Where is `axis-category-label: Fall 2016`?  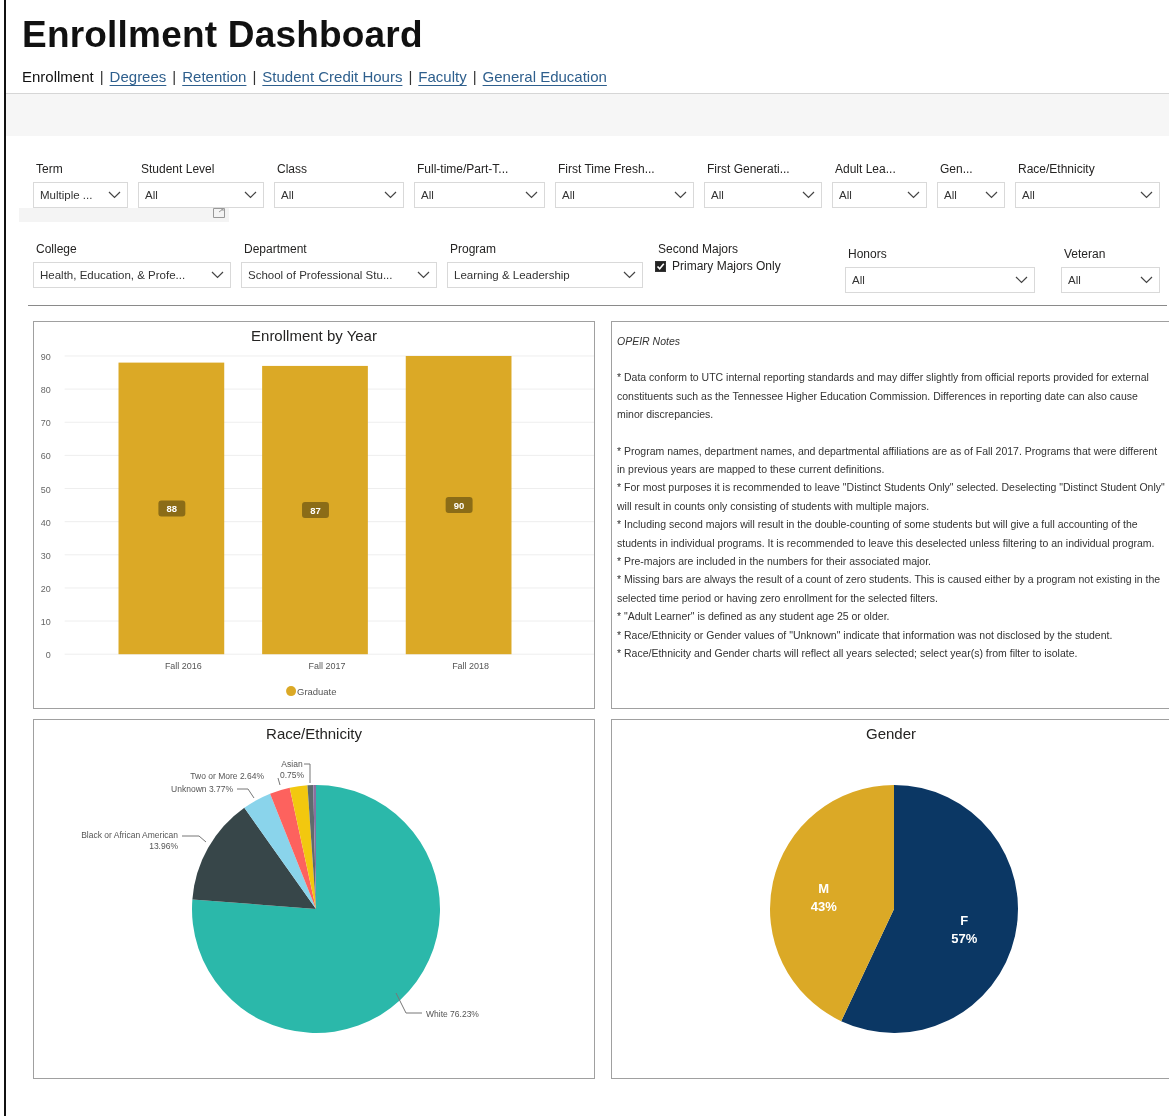
axis-category-label: Fall 2016 is located at coordinates (183, 666).